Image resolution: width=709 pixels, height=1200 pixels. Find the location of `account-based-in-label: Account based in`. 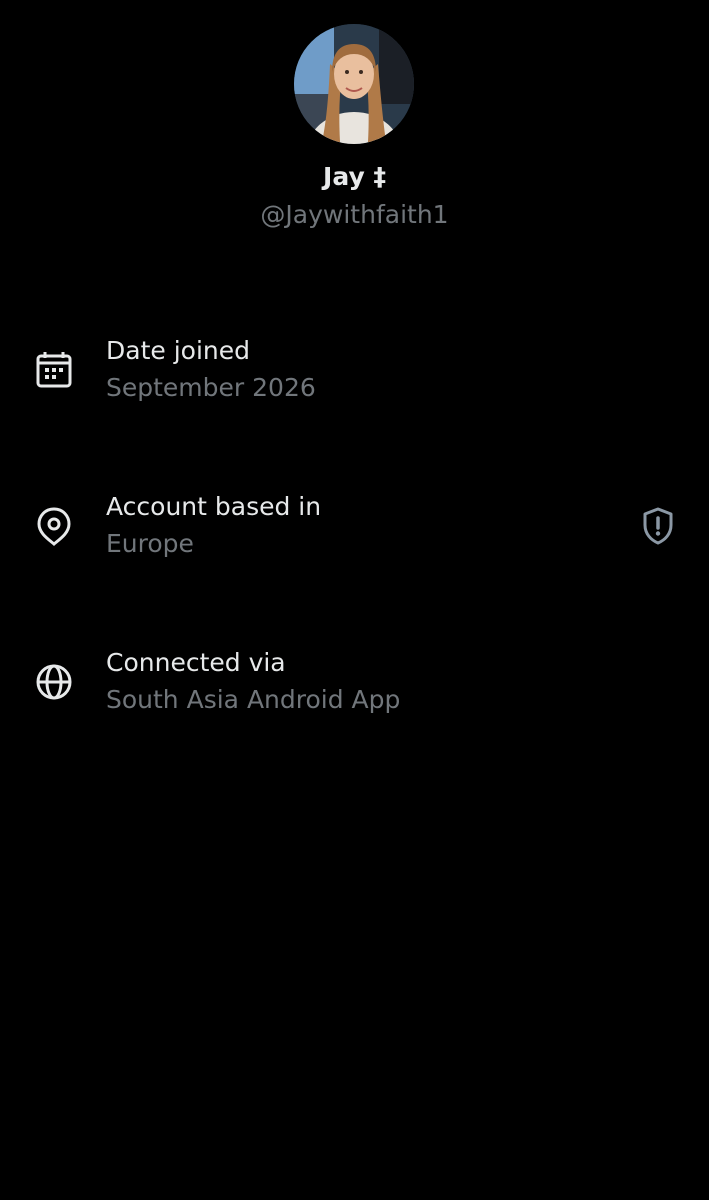

account-based-in-label: Account based in is located at coordinates (214, 506).